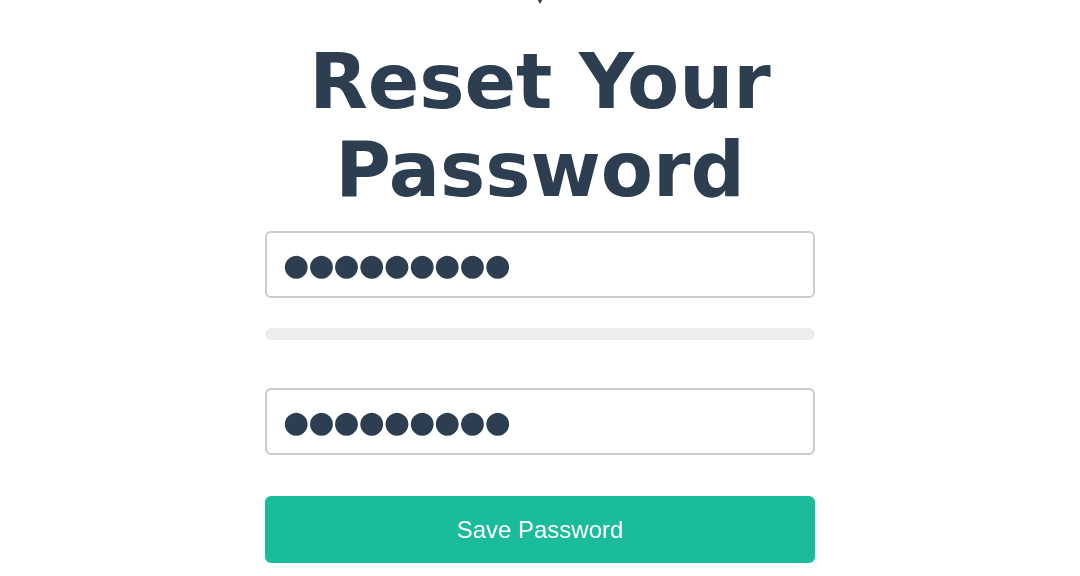 Image resolution: width=1080 pixels, height=576 pixels. What do you see at coordinates (540, 126) in the screenshot?
I see `page-title: Reset Your Password` at bounding box center [540, 126].